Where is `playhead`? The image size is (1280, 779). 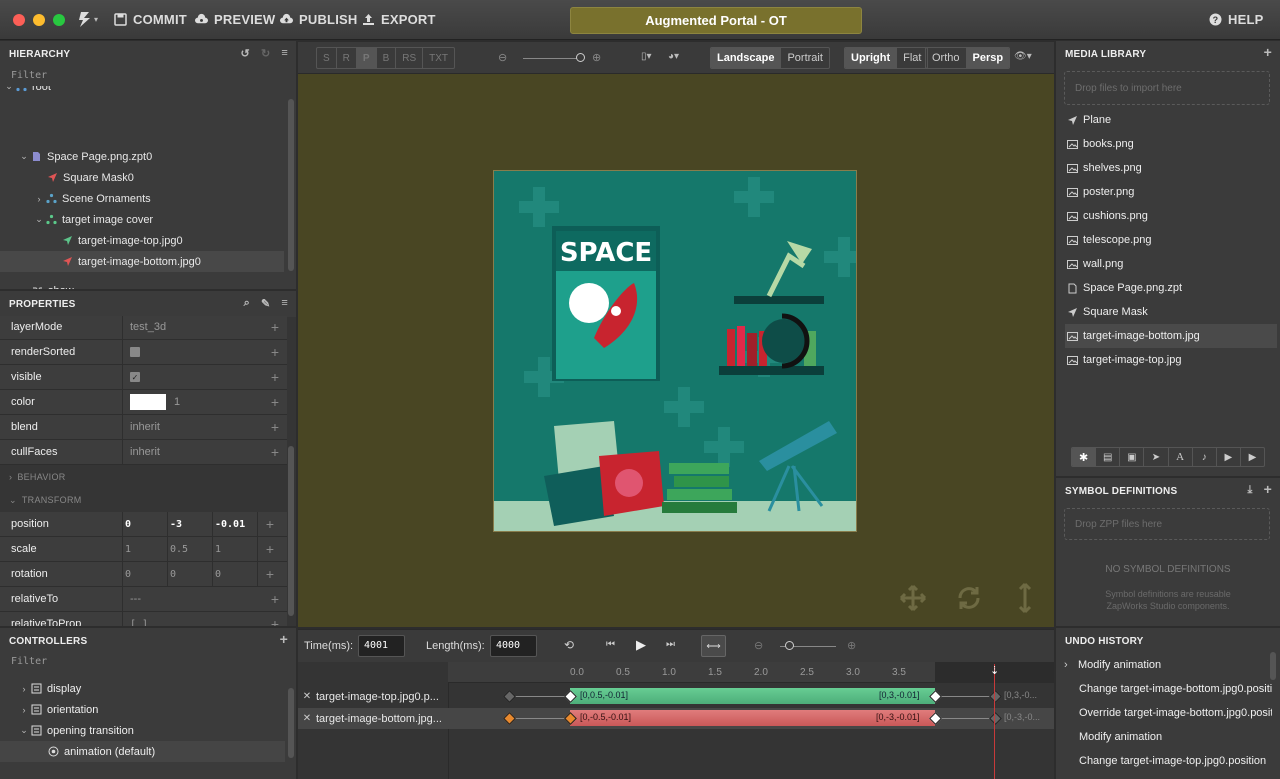 playhead is located at coordinates (994, 721).